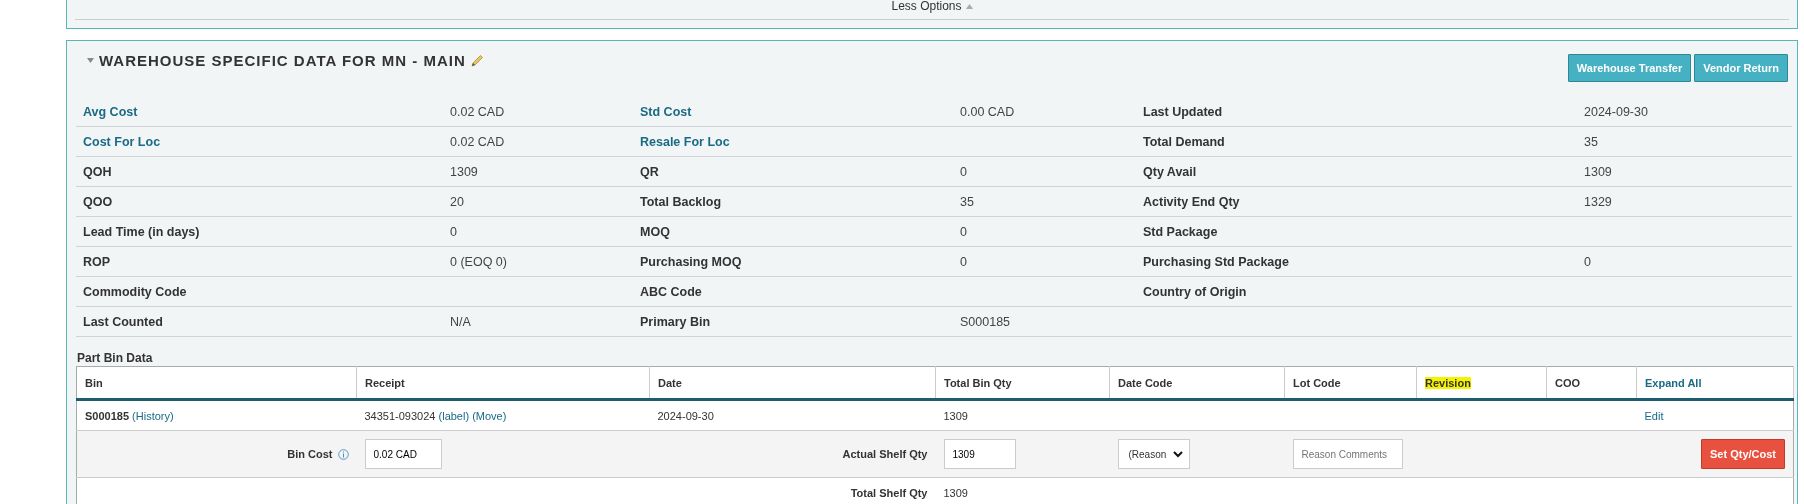 The height and width of the screenshot is (504, 1804). Describe the element at coordinates (1044, 112) in the screenshot. I see `field-value: 0.00 CAD` at that location.